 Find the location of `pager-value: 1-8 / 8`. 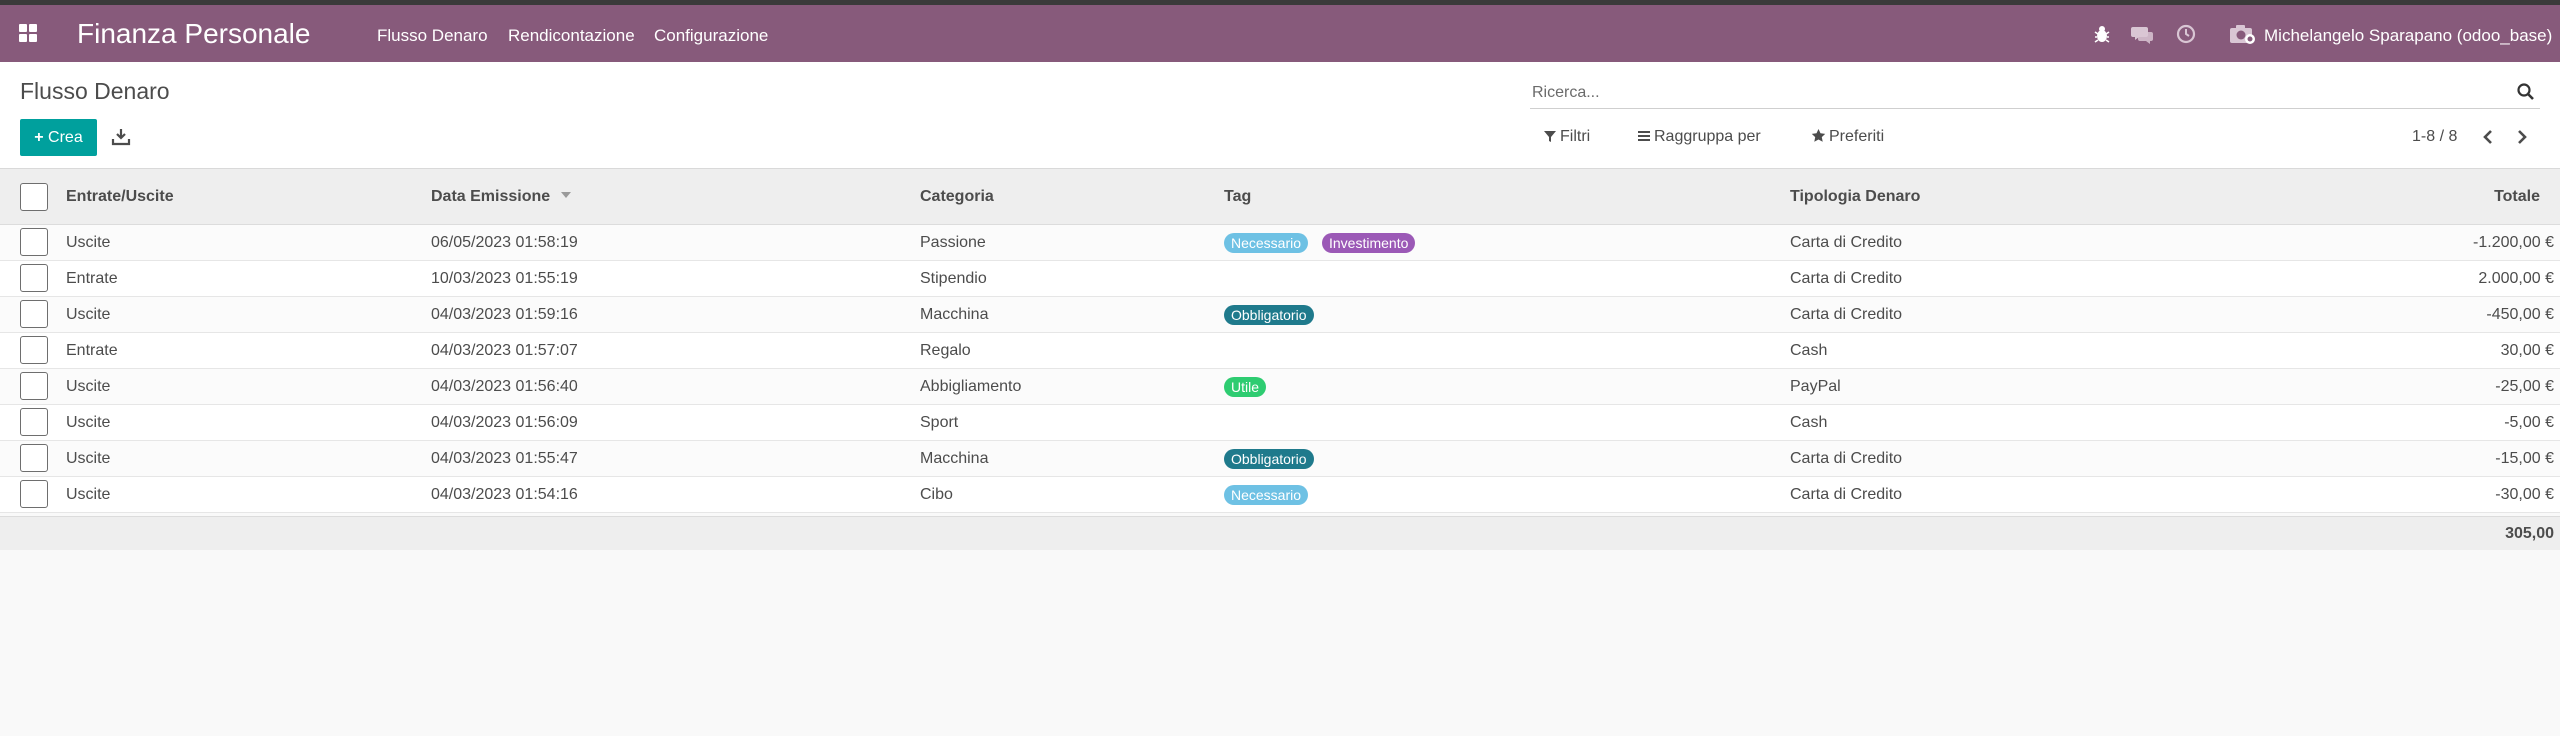

pager-value: 1-8 / 8 is located at coordinates (2434, 137).